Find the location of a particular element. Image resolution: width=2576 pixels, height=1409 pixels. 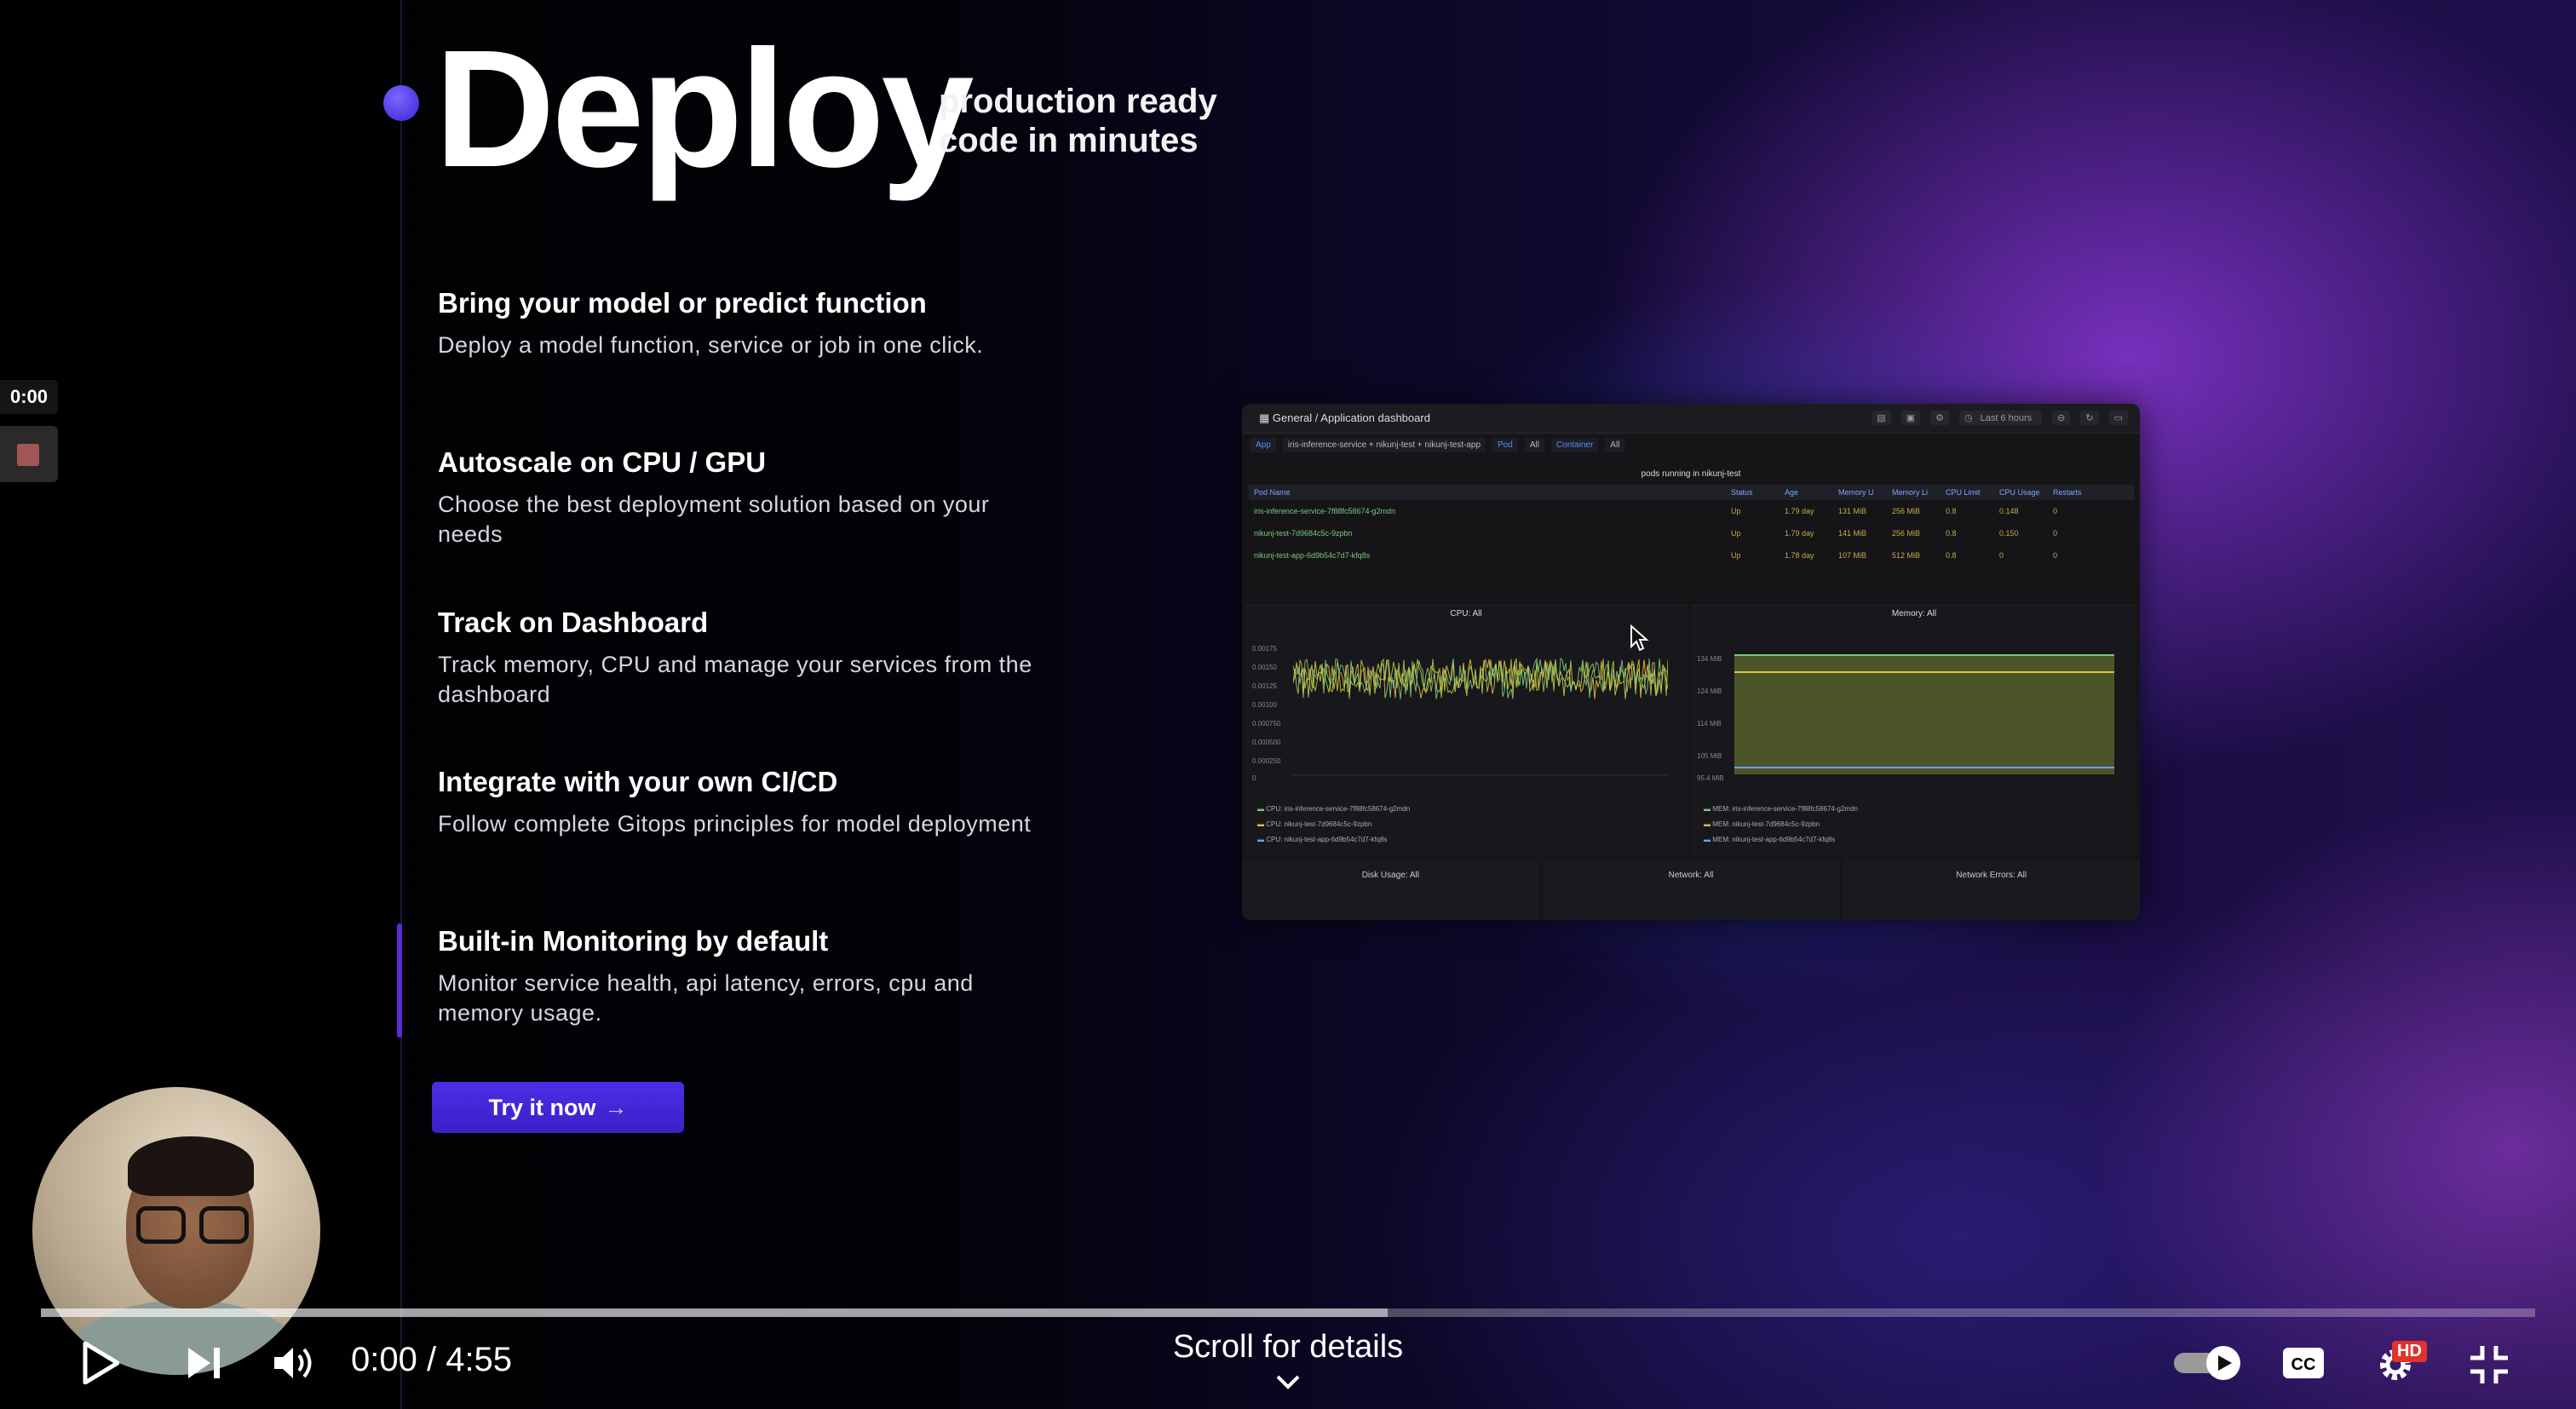

settings-icon: ⚙ is located at coordinates (1939, 418).